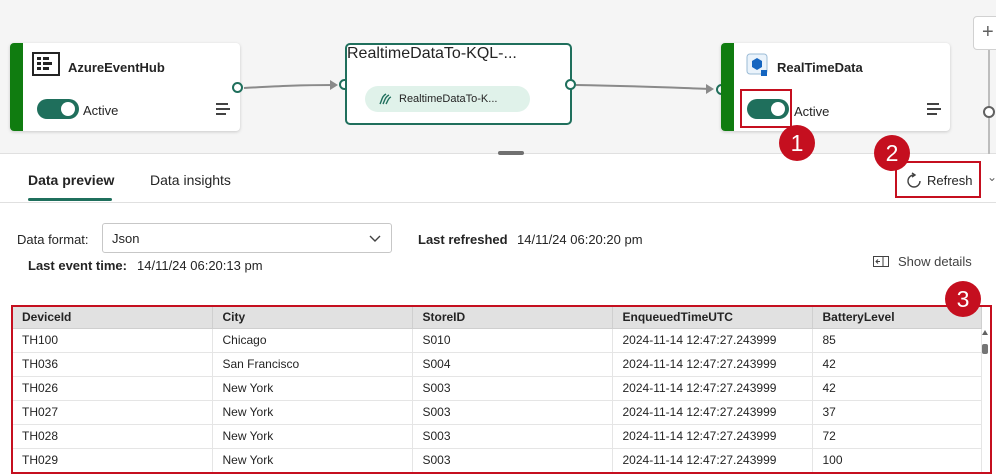 This screenshot has width=996, height=475. Describe the element at coordinates (963, 299) in the screenshot. I see `annotation-badge-3: 3` at that location.